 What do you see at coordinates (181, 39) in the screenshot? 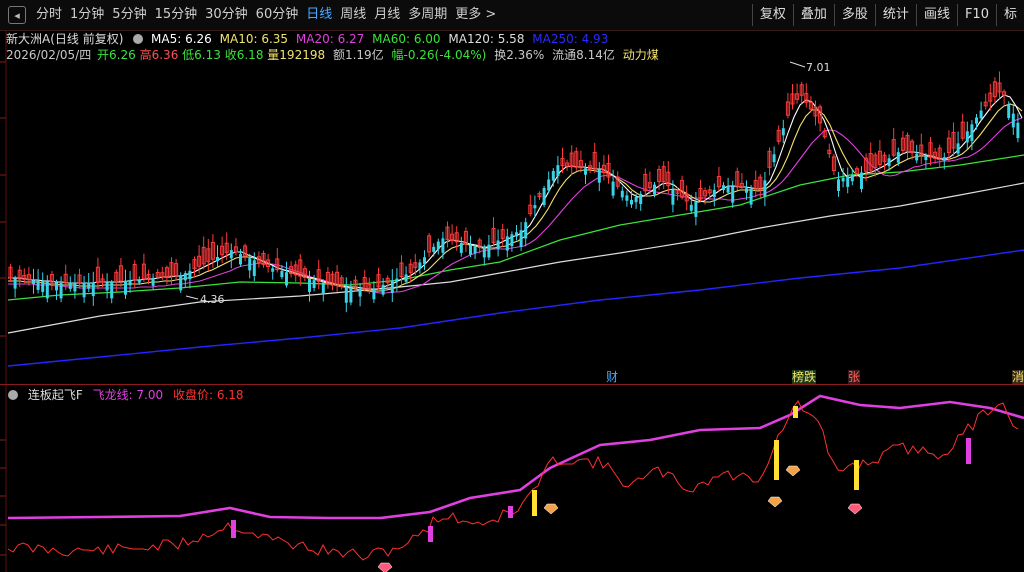
I see `ma5-value: MA5: 6.26` at bounding box center [181, 39].